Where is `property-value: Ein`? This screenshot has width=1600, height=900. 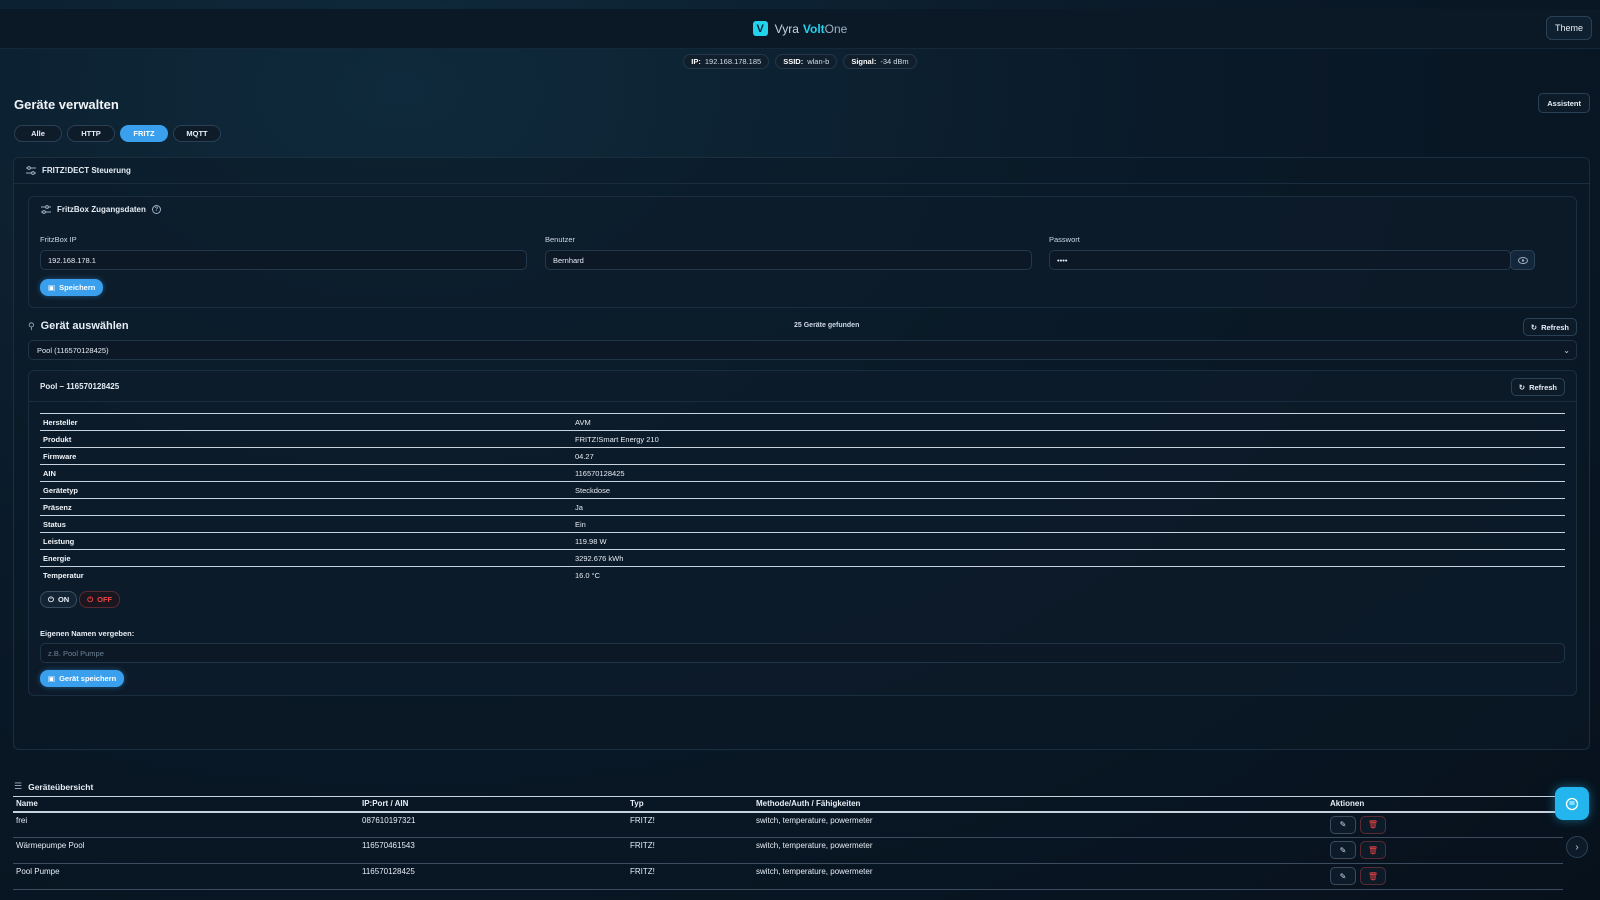
property-value: Ein is located at coordinates (580, 524).